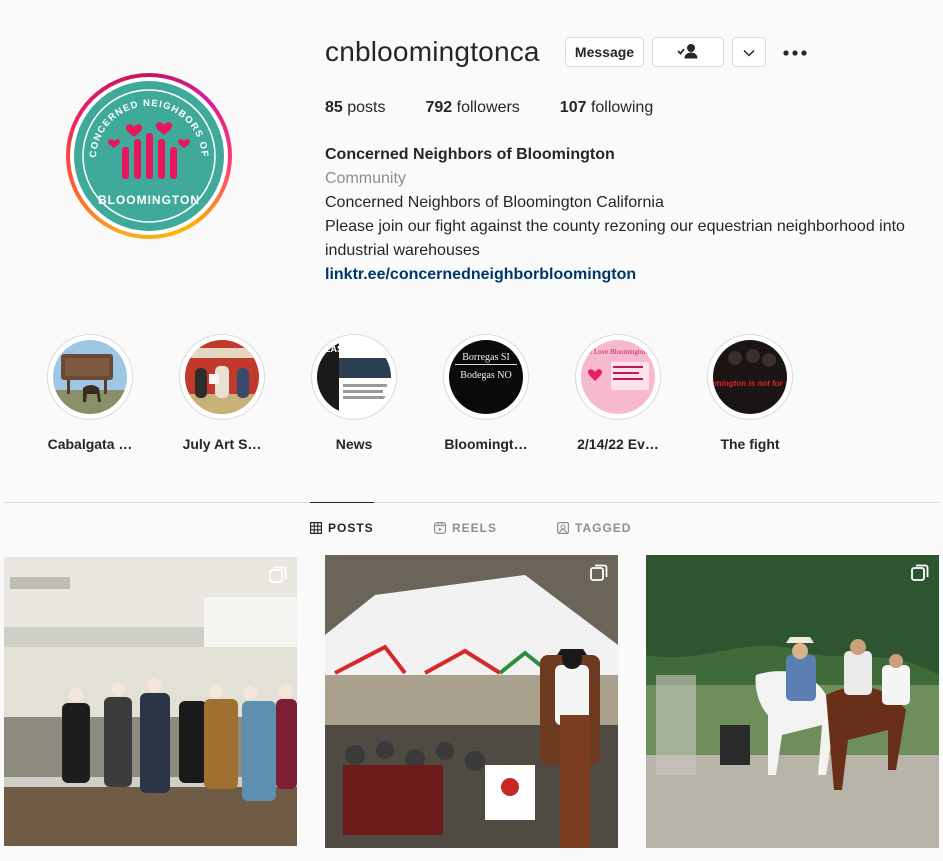 The width and height of the screenshot is (943, 861). What do you see at coordinates (488, 107) in the screenshot?
I see `followers-label: followers` at bounding box center [488, 107].